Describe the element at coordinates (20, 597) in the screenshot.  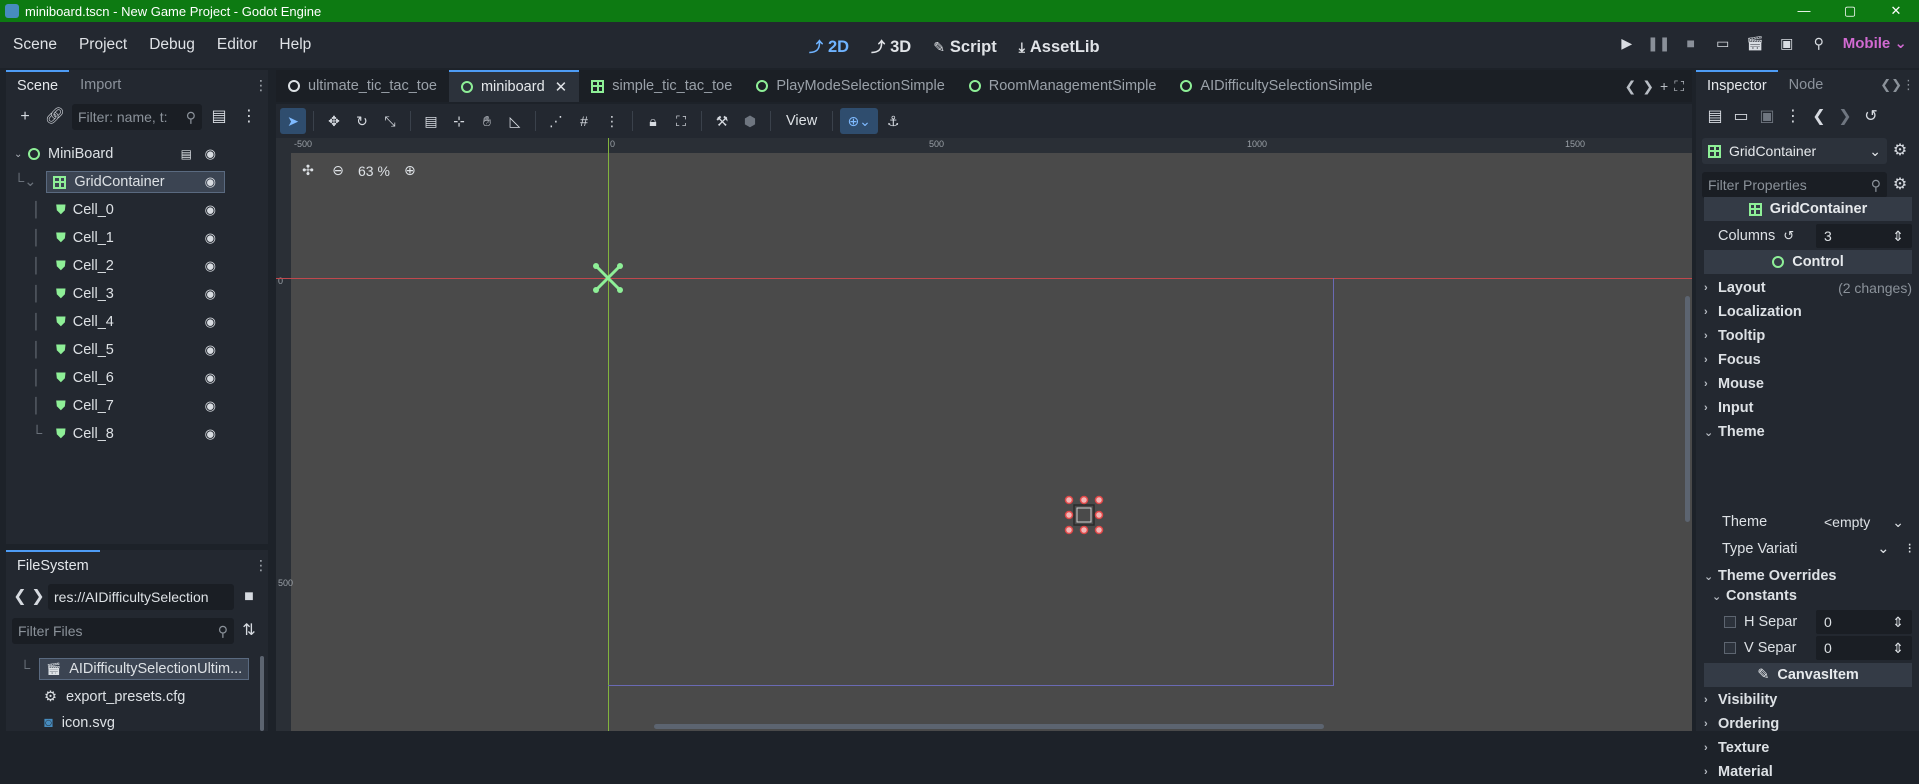
I see `back-icon: ❮` at that location.